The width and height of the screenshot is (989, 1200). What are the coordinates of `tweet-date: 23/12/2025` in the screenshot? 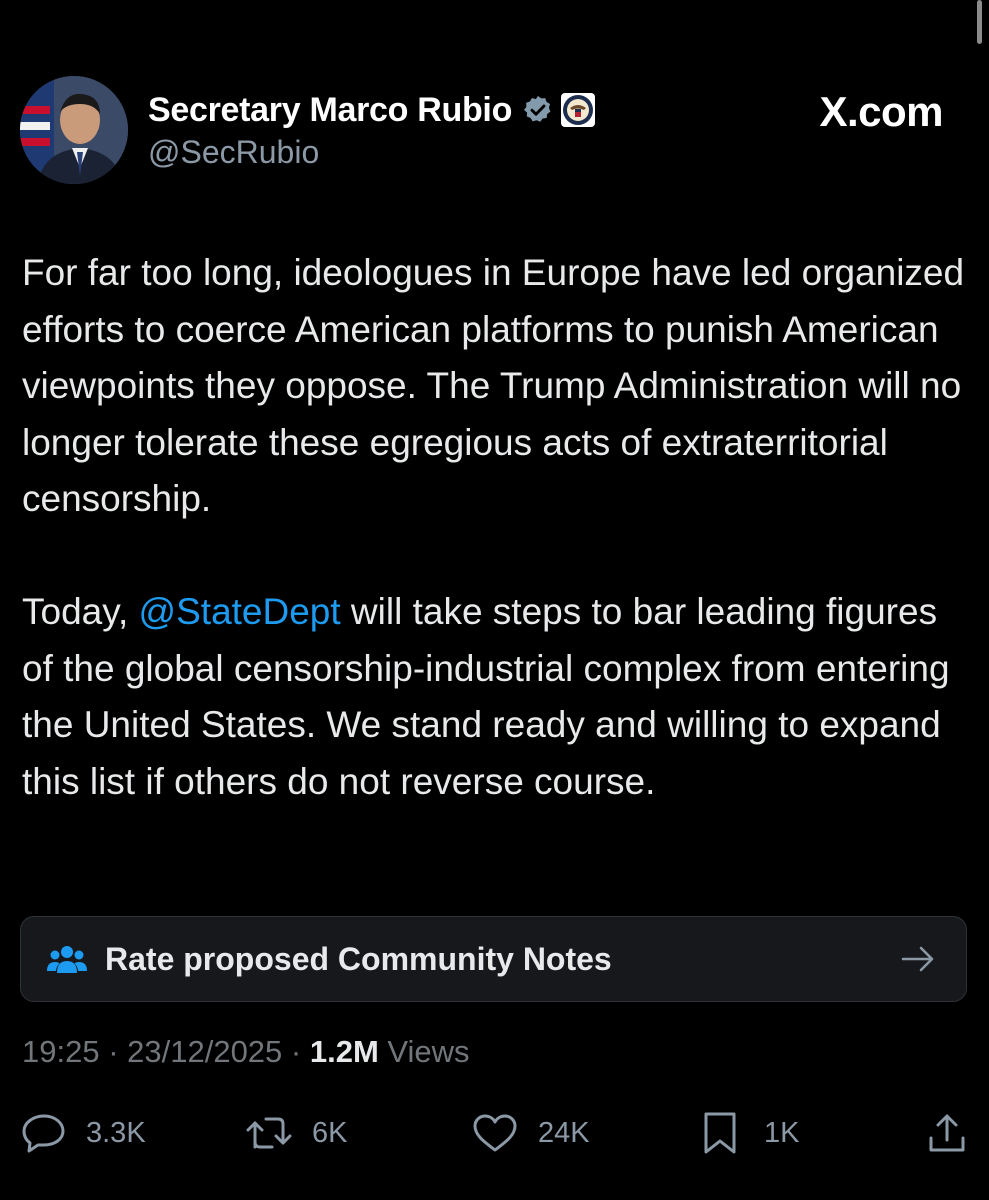 It's located at (204, 1051).